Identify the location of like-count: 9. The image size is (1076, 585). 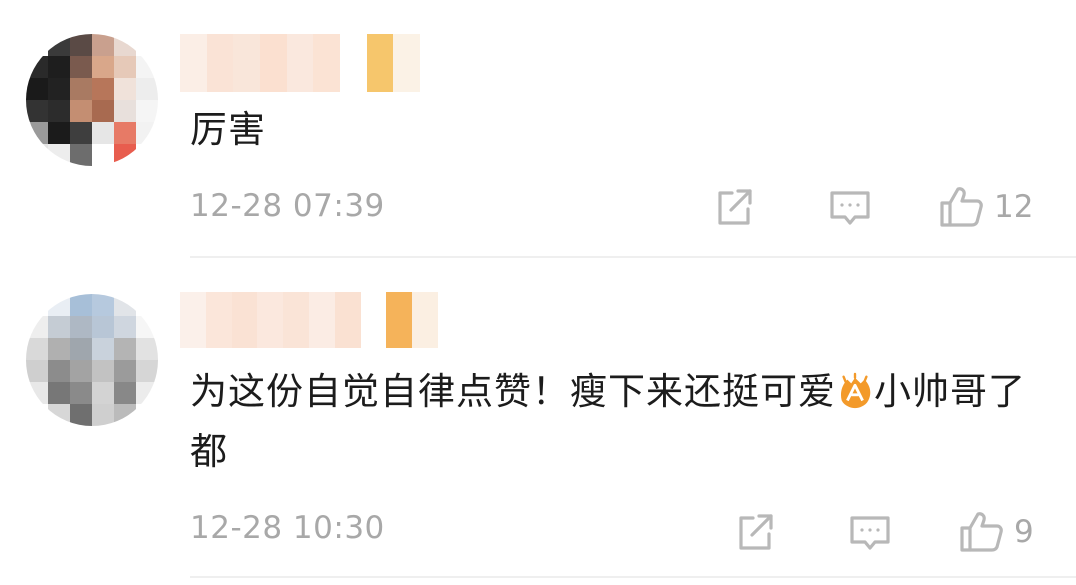
(1024, 532).